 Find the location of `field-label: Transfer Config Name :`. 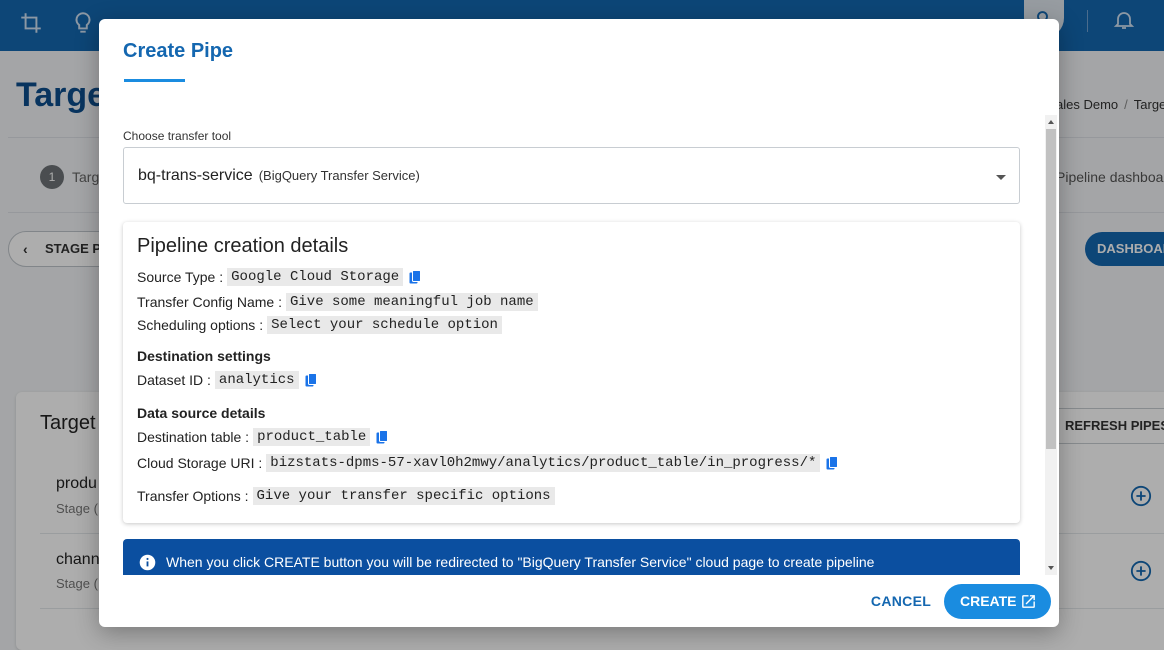

field-label: Transfer Config Name : is located at coordinates (209, 302).